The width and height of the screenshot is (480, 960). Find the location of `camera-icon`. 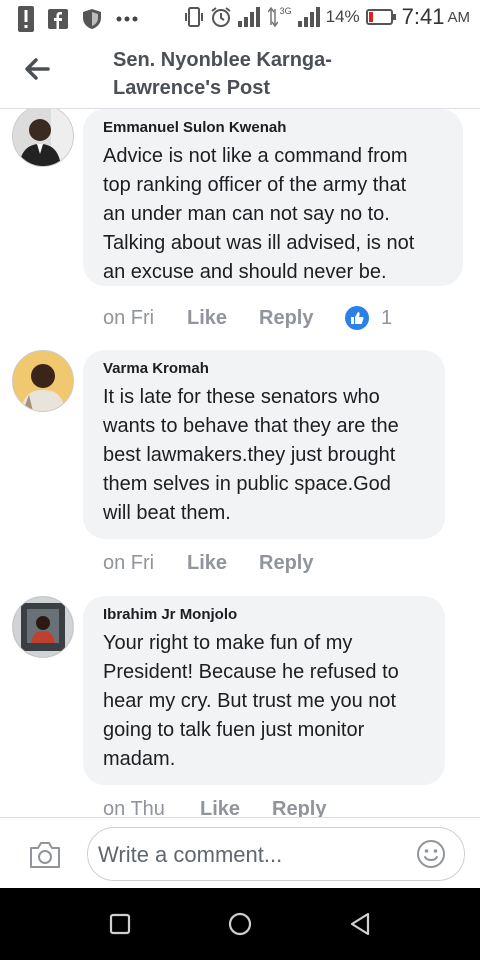

camera-icon is located at coordinates (45, 855).